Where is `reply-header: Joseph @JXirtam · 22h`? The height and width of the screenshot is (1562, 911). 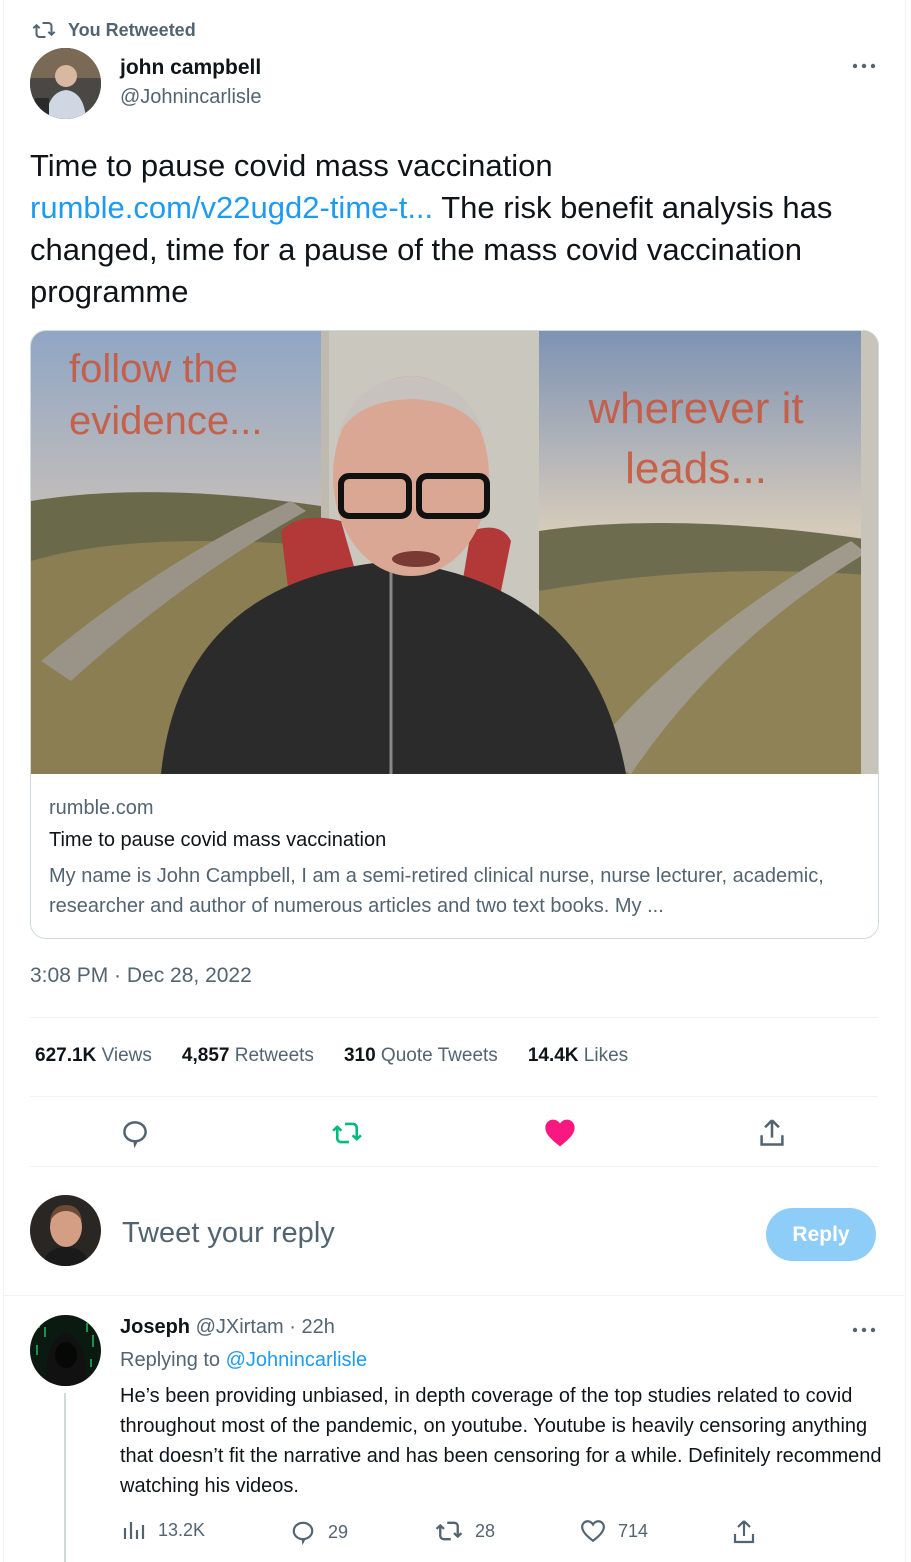 reply-header: Joseph @JXirtam · 22h is located at coordinates (227, 1327).